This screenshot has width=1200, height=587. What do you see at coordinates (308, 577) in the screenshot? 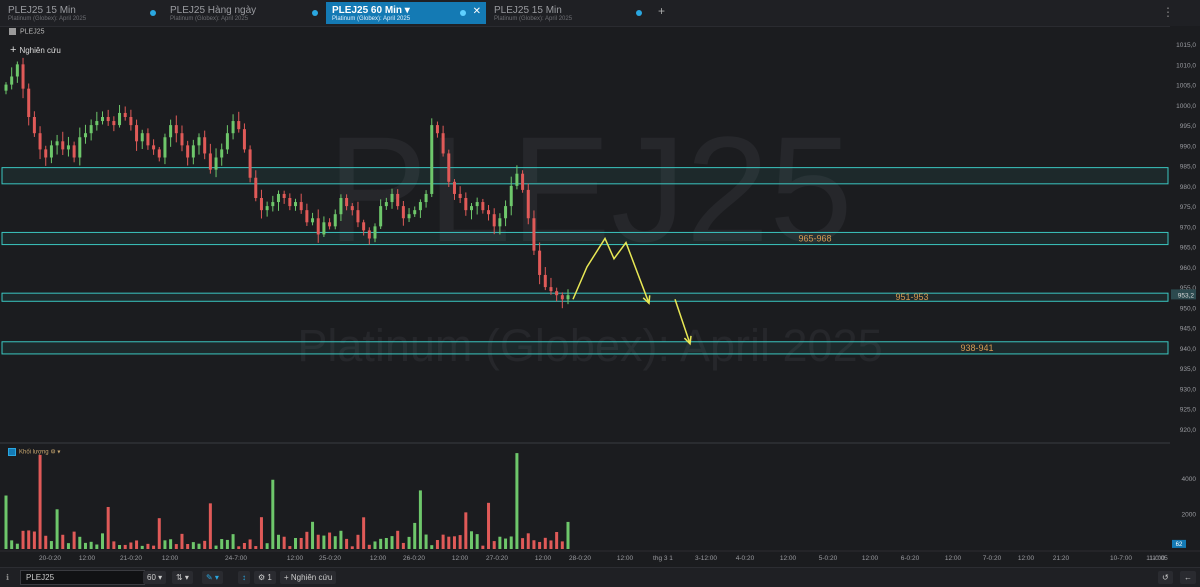
I see `research-button: + Nghiên cứu` at bounding box center [308, 577].